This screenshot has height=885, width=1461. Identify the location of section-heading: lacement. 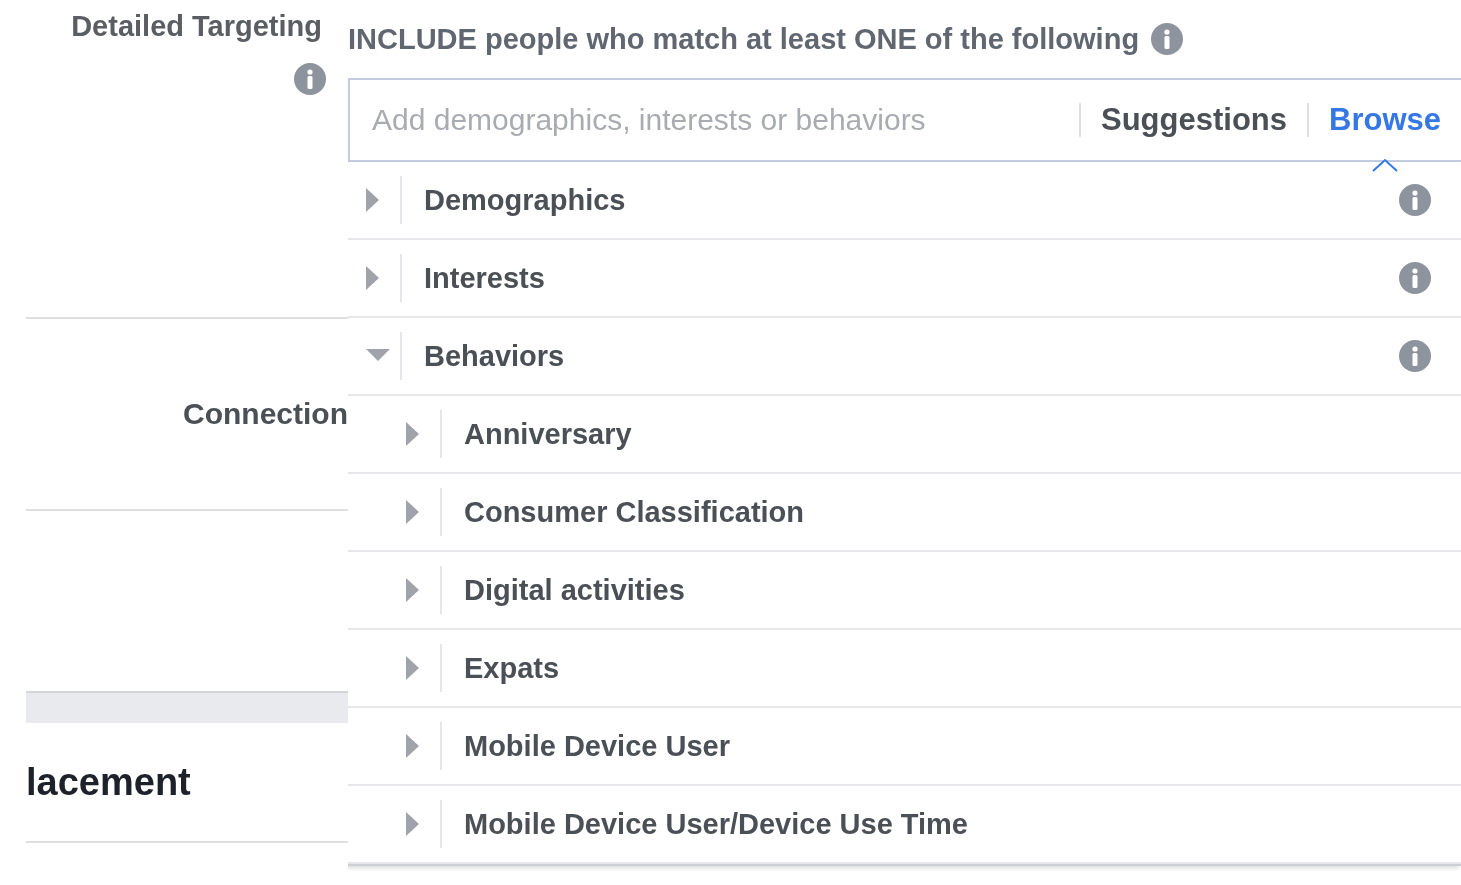
(108, 782).